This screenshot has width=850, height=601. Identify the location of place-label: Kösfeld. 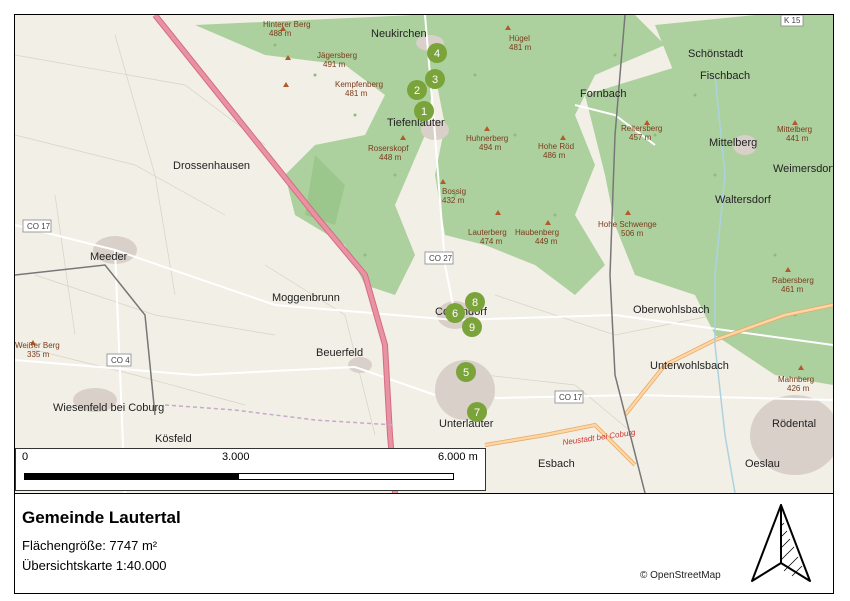
(173, 439).